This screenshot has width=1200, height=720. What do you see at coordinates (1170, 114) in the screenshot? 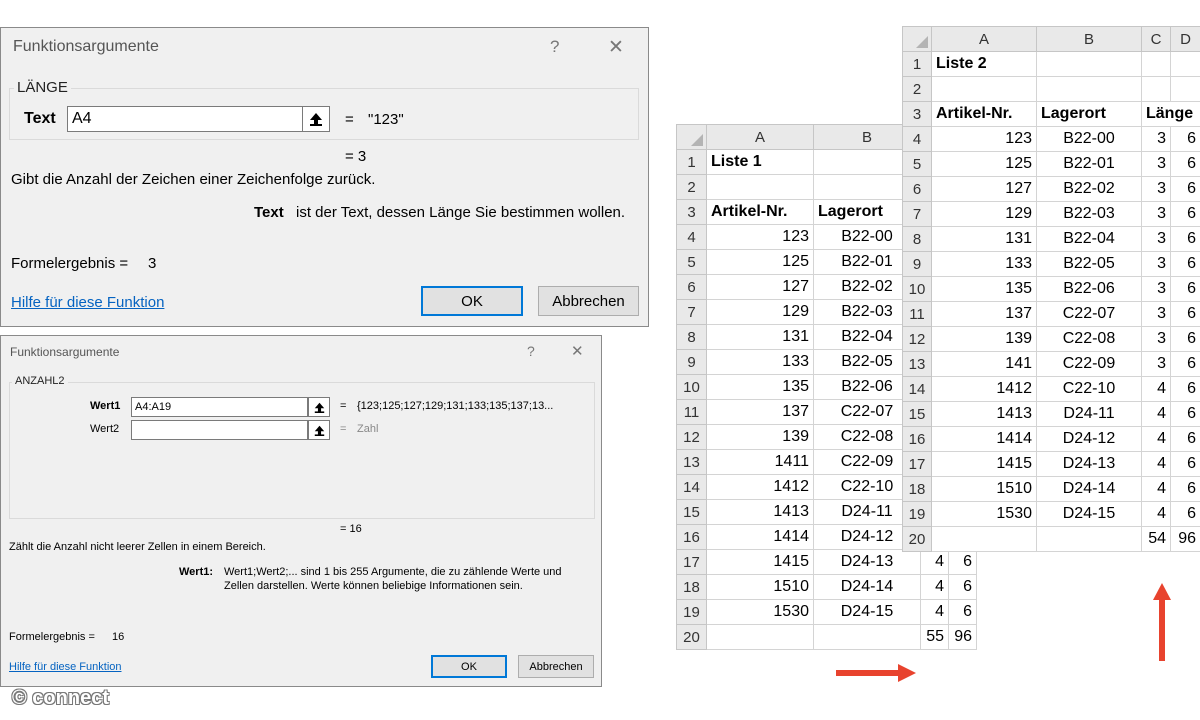
I see `column-title-length: Länge` at bounding box center [1170, 114].